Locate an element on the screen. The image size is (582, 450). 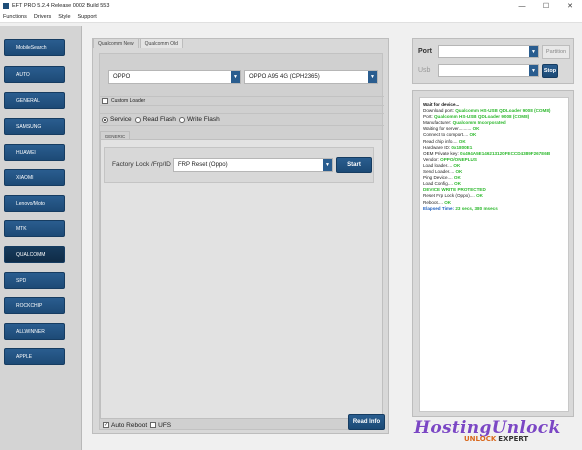
sidebar-item-general: GENERAL is located at coordinates (34, 100).